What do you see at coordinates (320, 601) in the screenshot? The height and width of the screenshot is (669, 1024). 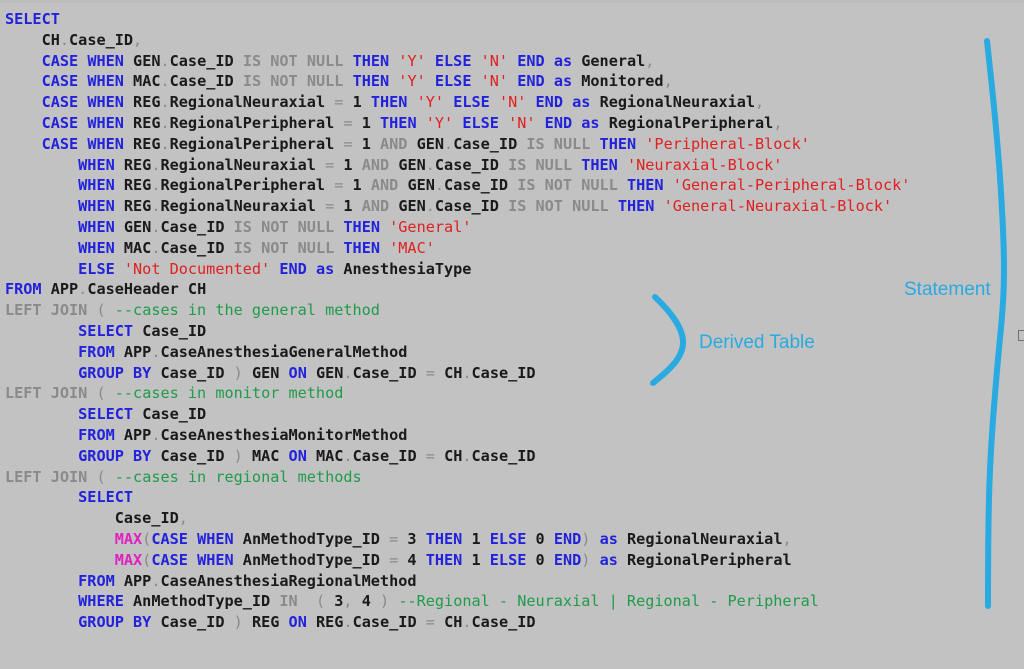 I see `code-token-op: (` at bounding box center [320, 601].